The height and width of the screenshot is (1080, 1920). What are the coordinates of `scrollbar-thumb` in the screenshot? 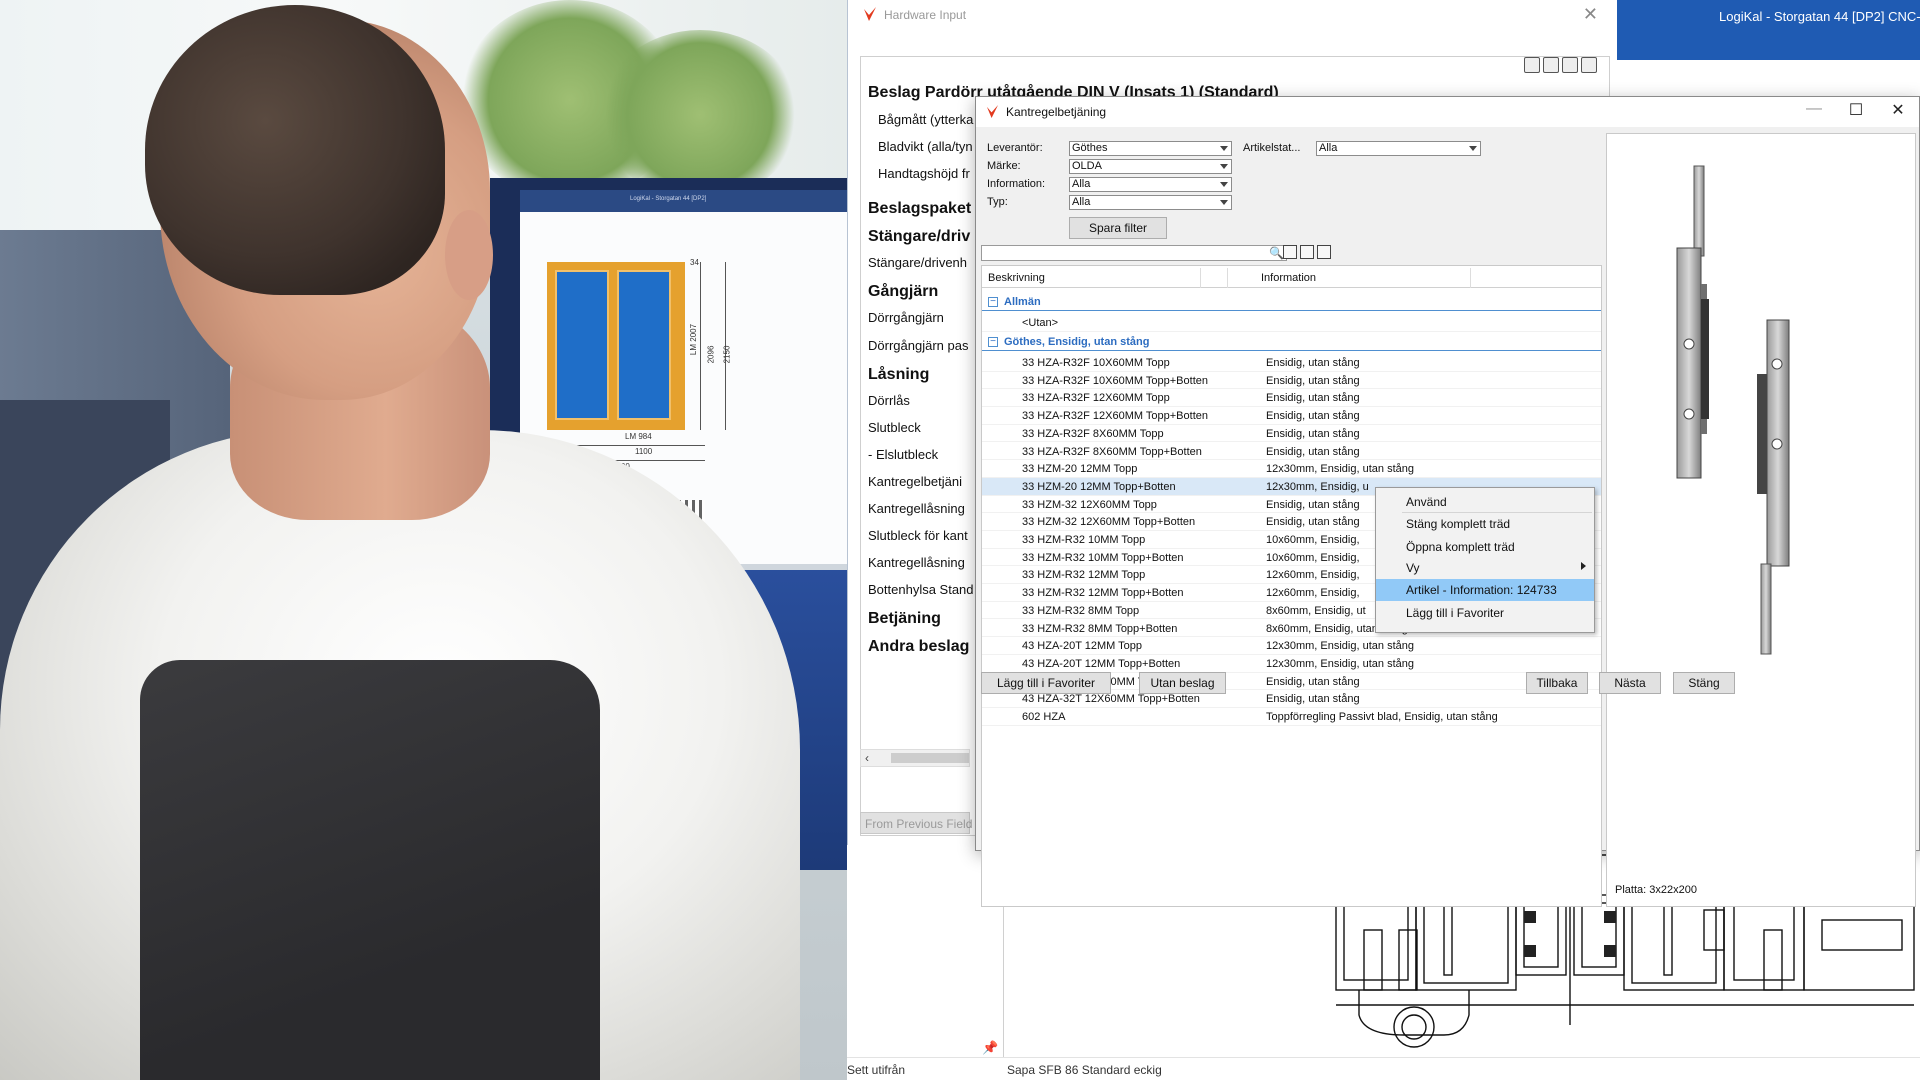 It's located at (930, 758).